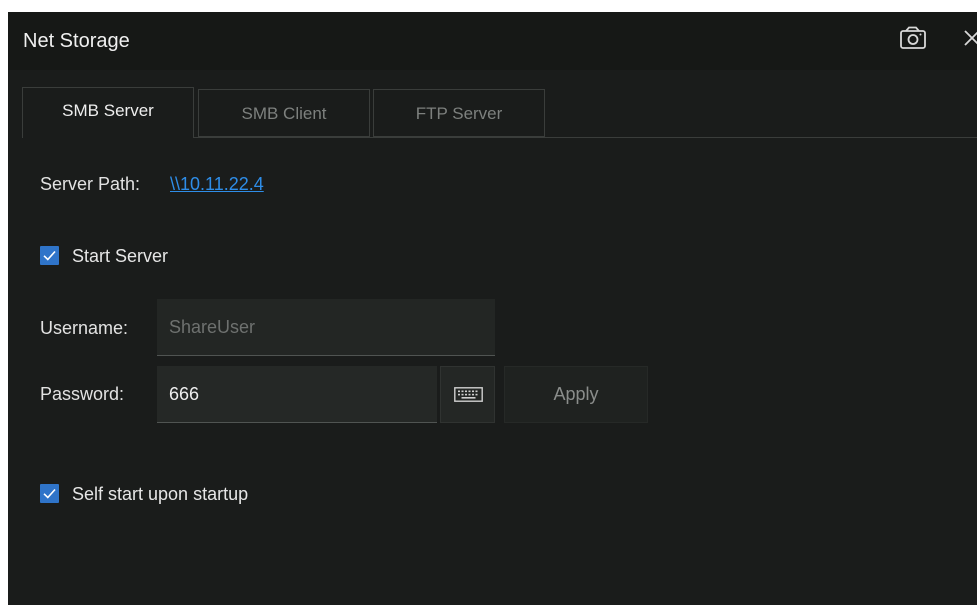  What do you see at coordinates (217, 184) in the screenshot?
I see `server-path-link: \\10.11.22.4` at bounding box center [217, 184].